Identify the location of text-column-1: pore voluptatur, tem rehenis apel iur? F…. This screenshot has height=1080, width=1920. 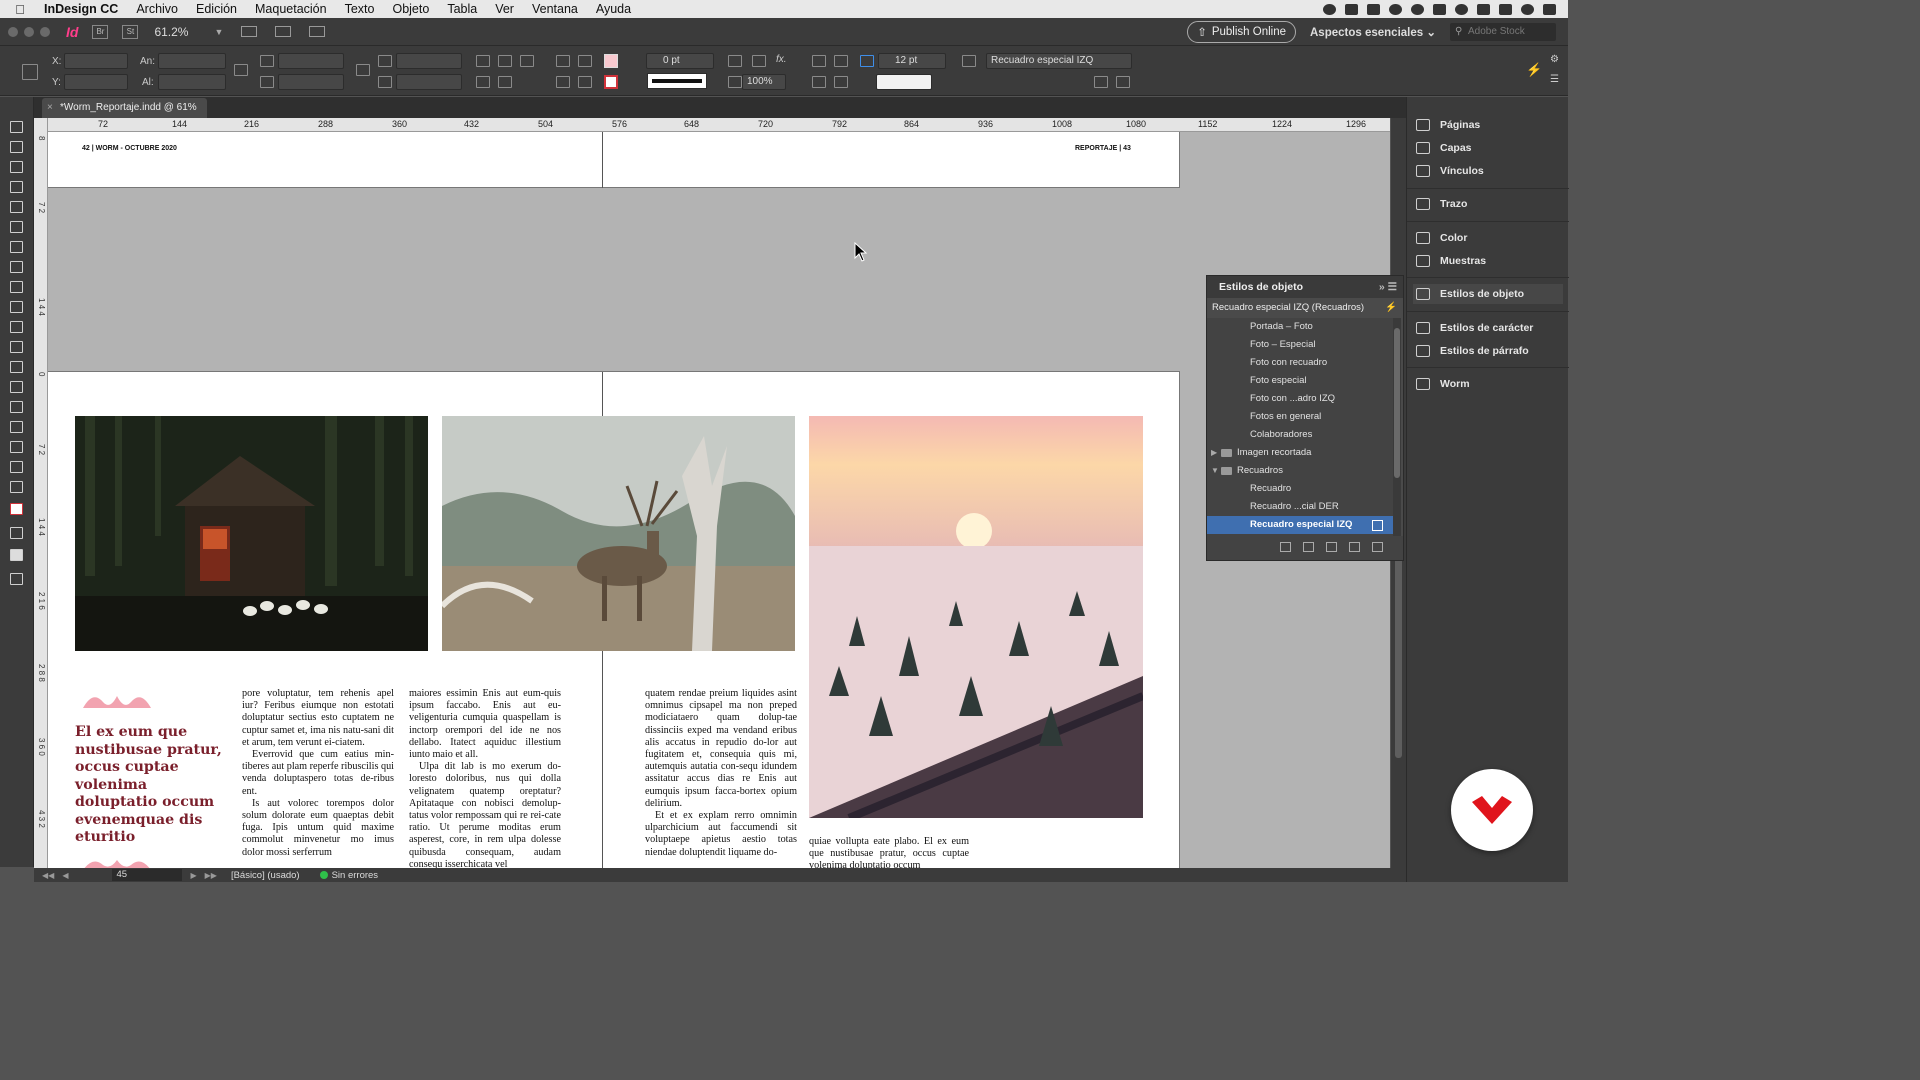
(318, 773).